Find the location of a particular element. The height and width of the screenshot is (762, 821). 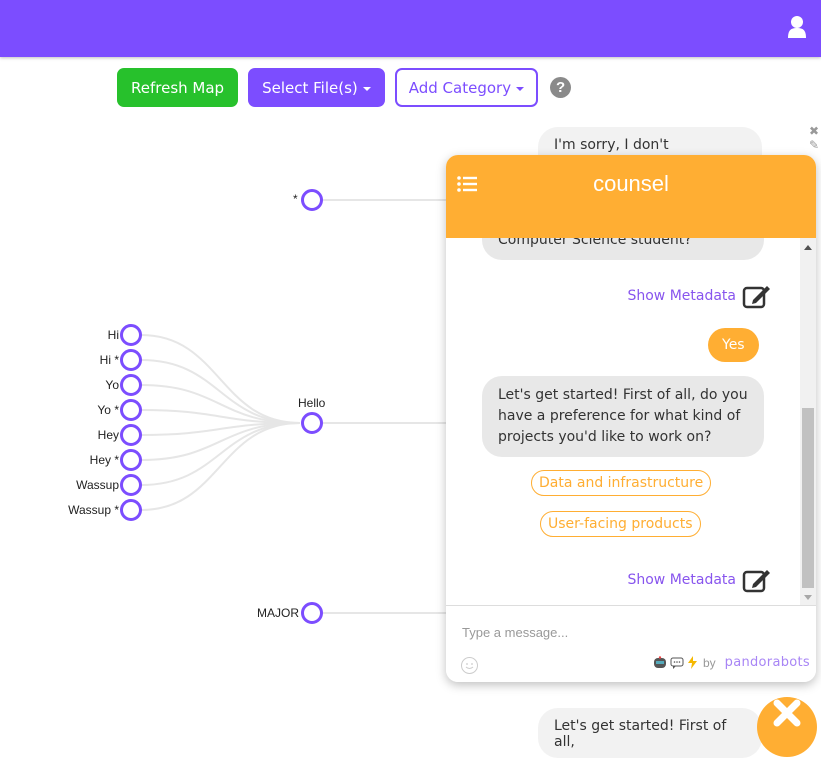

user-message-text: Yes is located at coordinates (733, 345).